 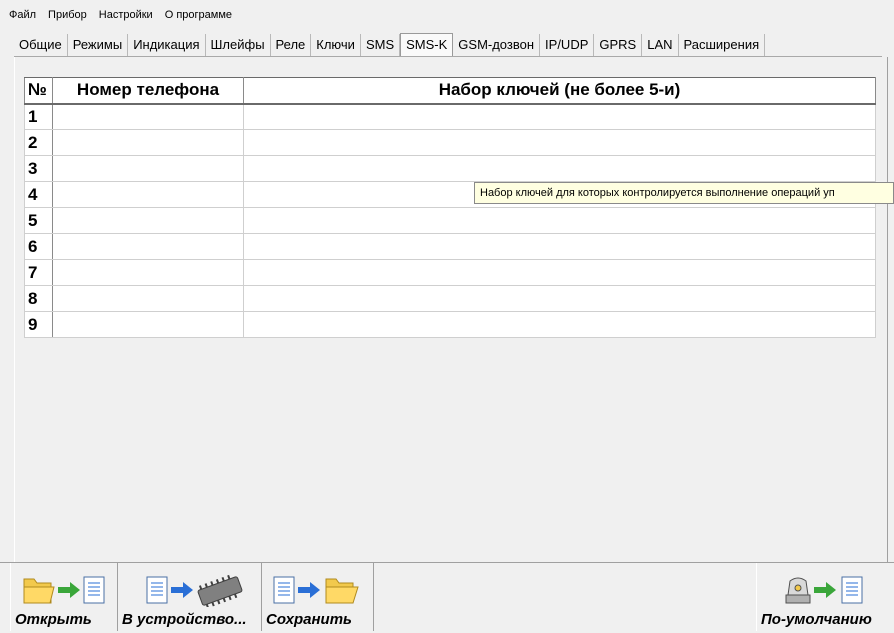 I want to click on save-button: Сохранить, so click(x=318, y=597).